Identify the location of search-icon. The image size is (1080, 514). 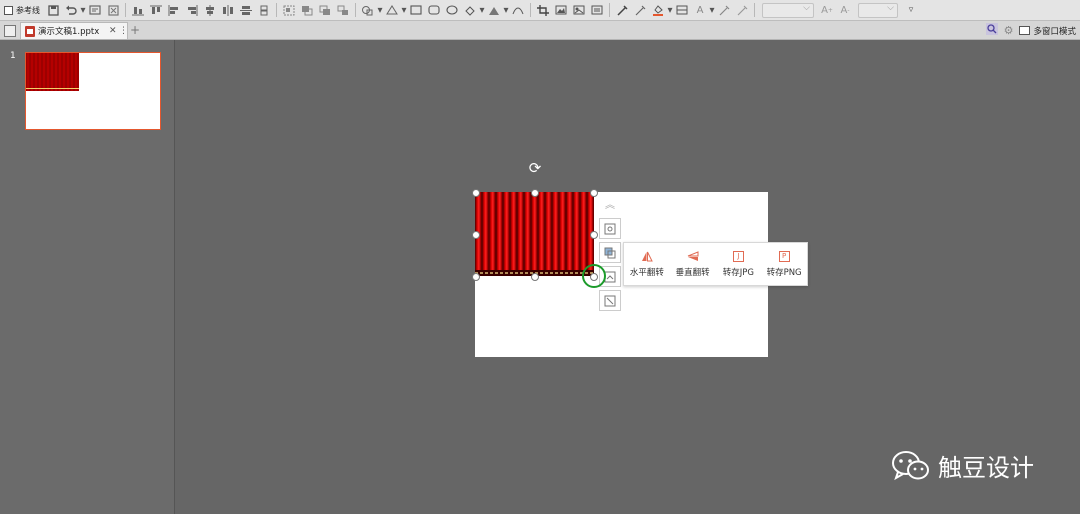
(991, 30).